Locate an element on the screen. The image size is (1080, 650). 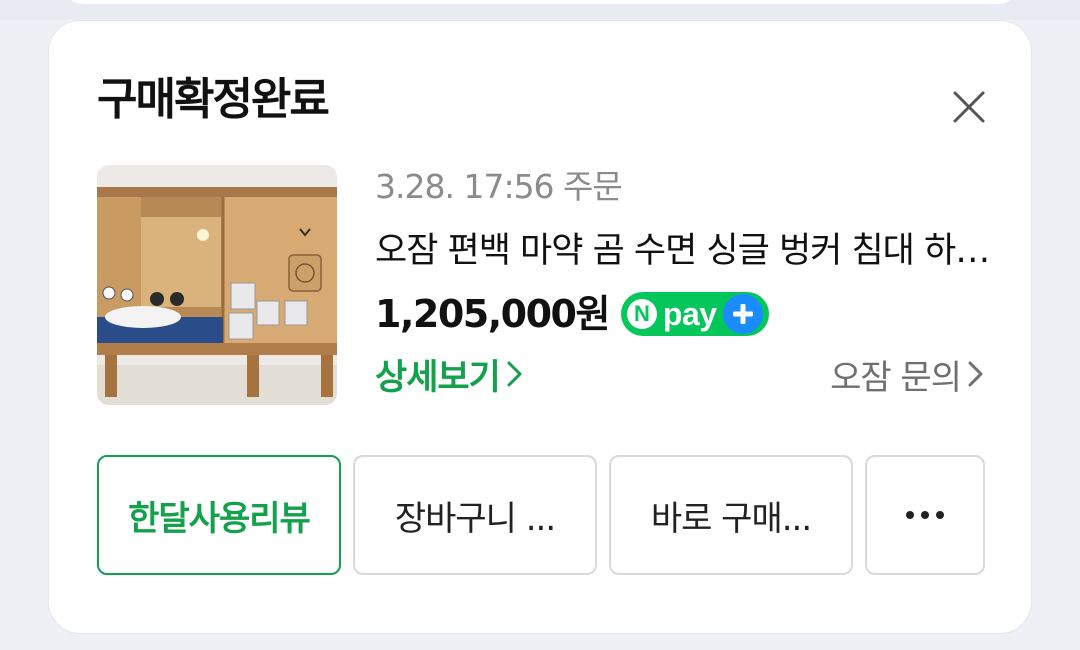
view-details-label: 상세보기 is located at coordinates (438, 378).